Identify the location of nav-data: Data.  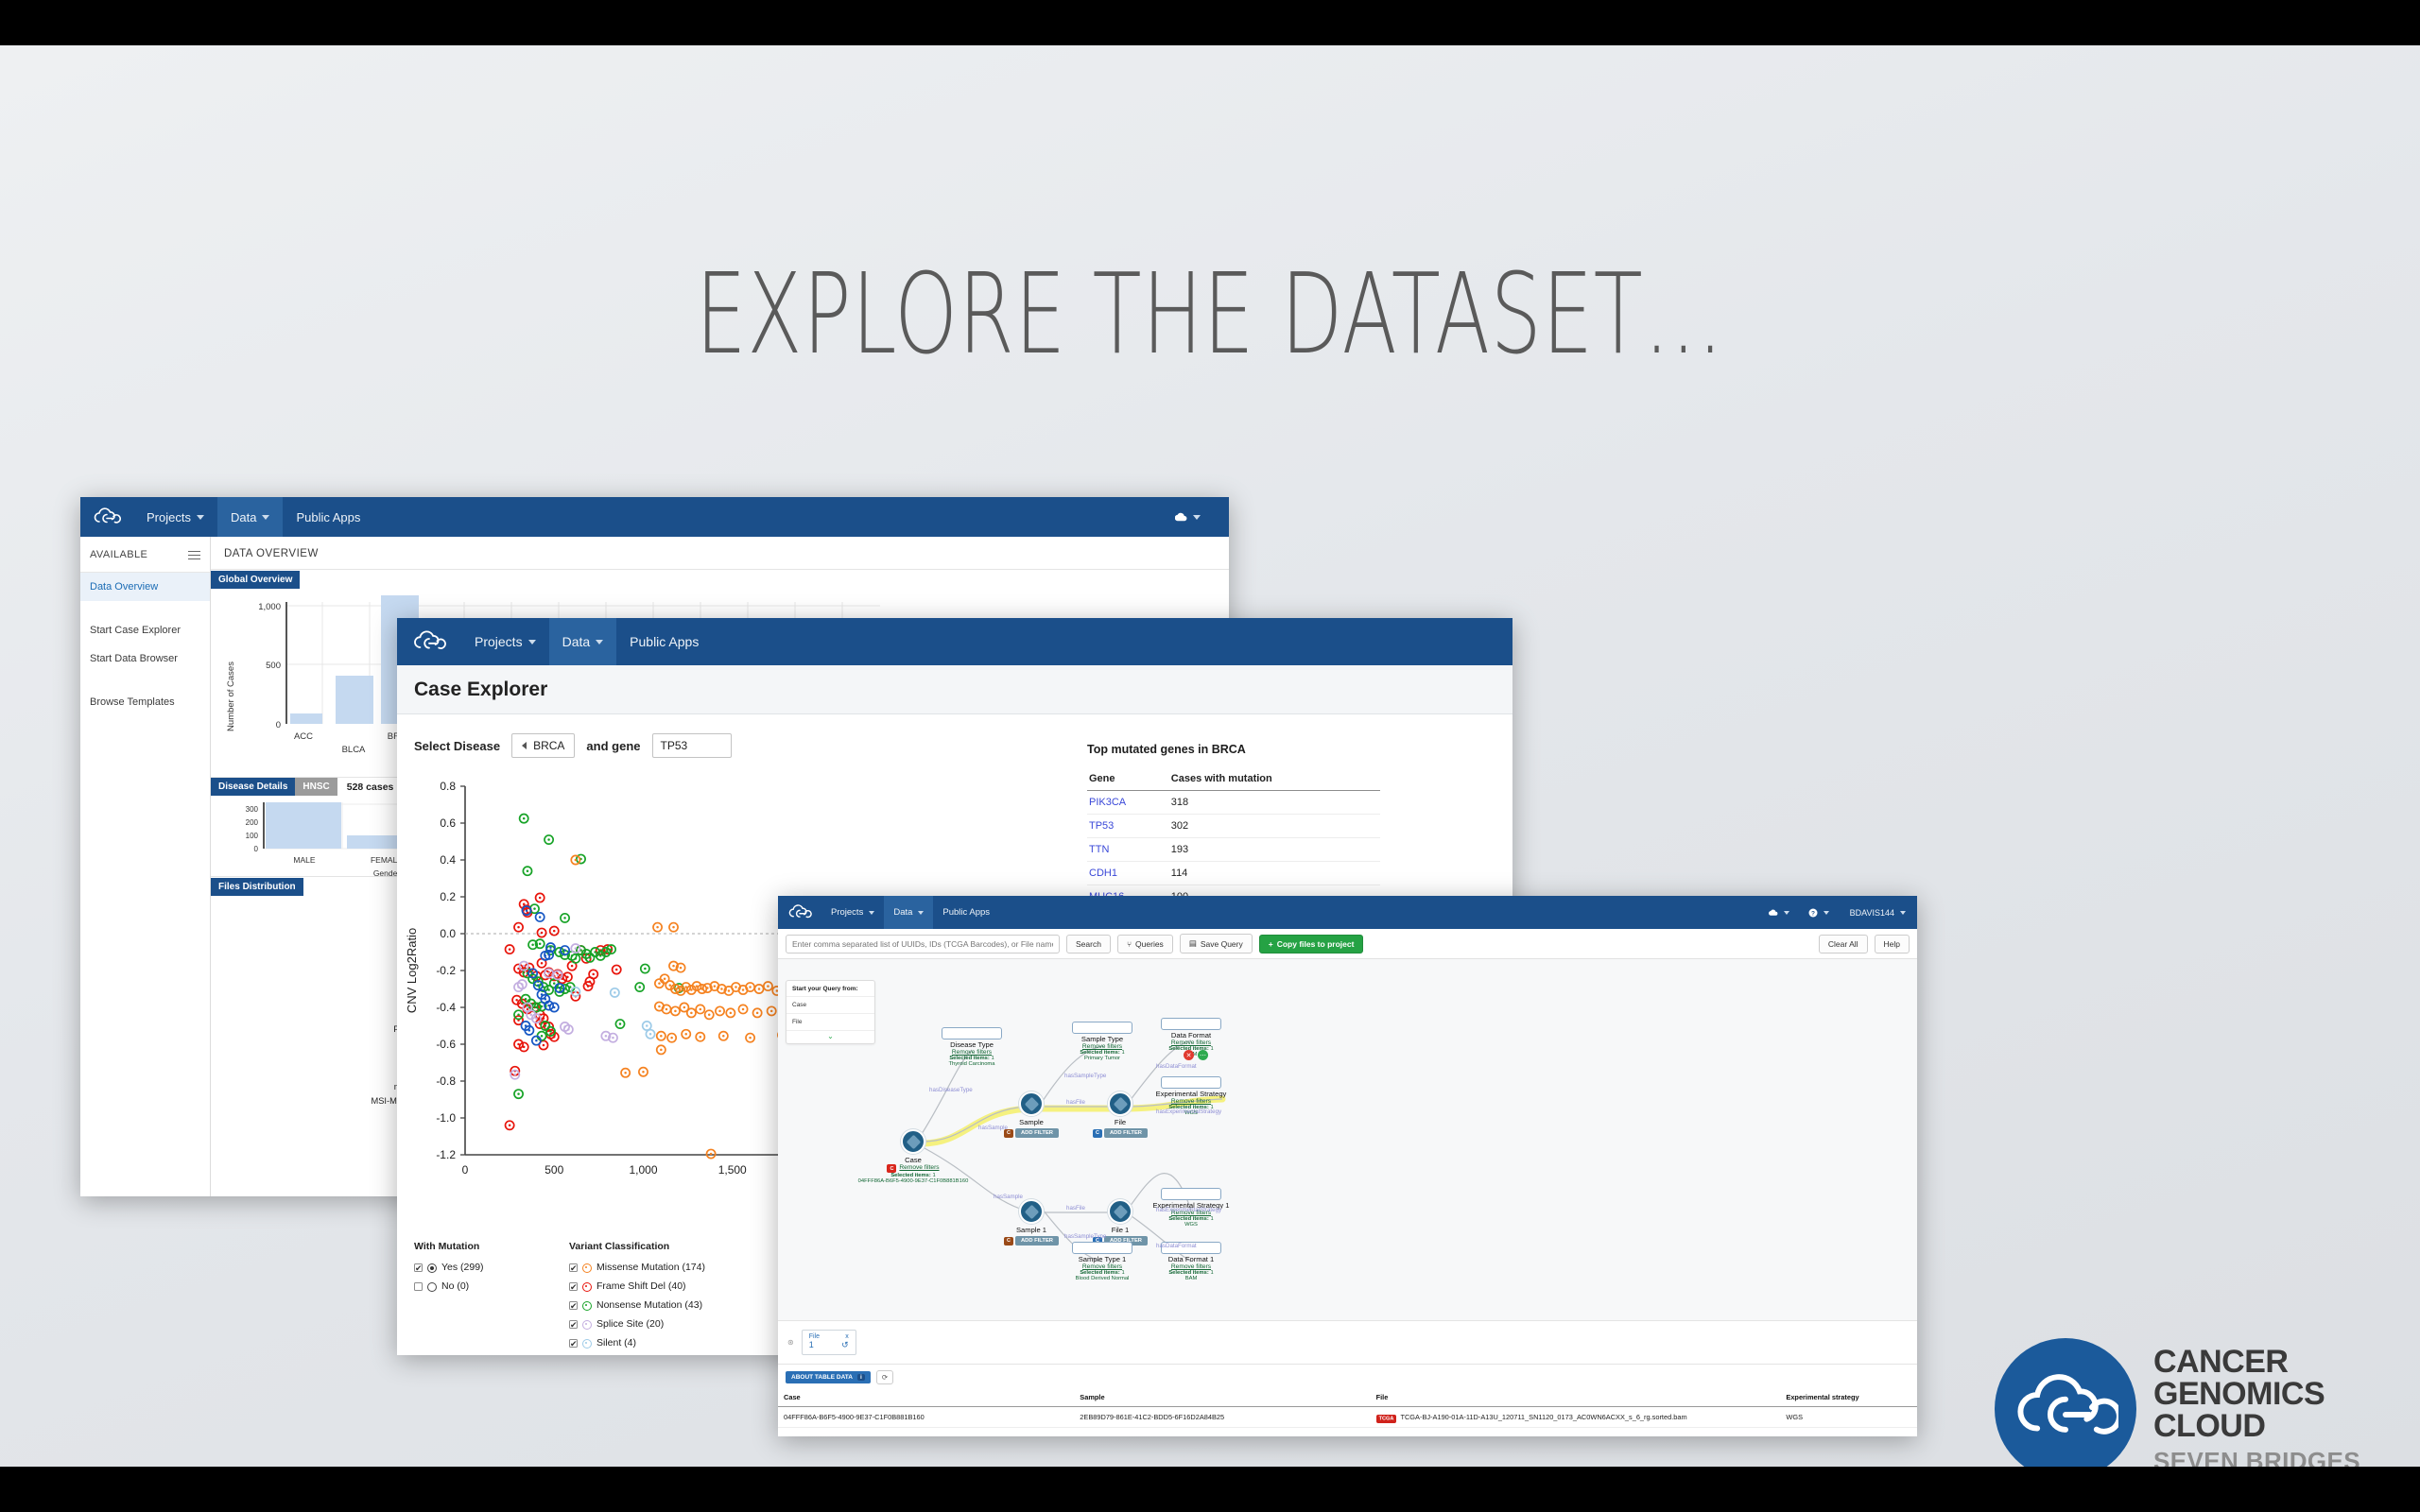
(582, 641).